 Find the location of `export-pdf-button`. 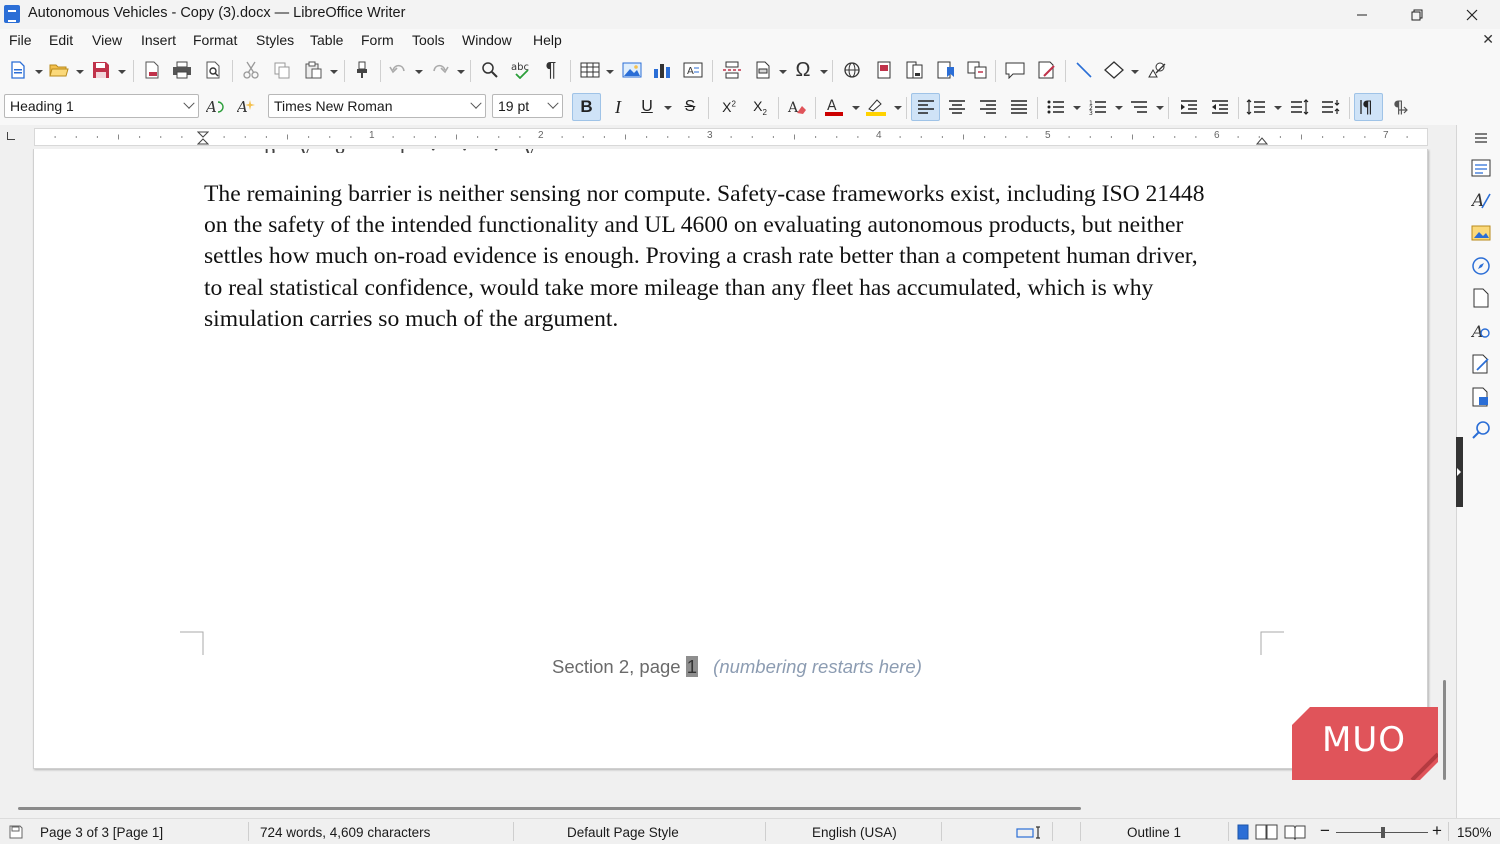

export-pdf-button is located at coordinates (152, 70).